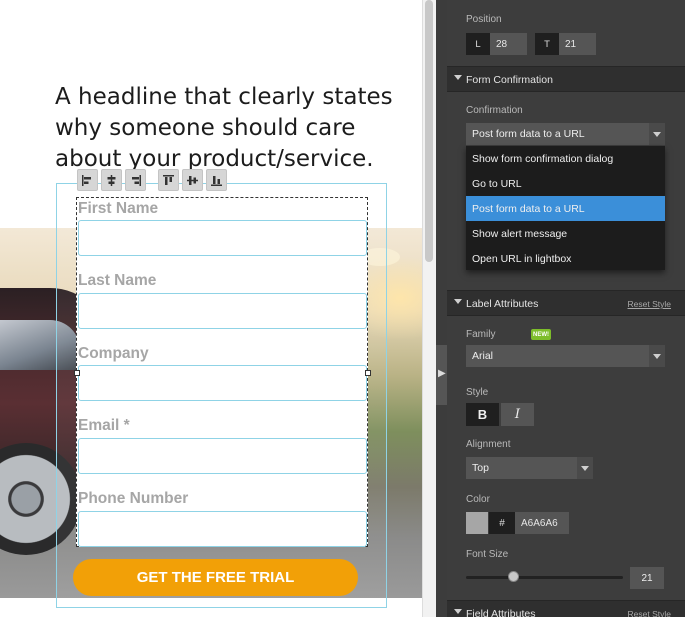 The width and height of the screenshot is (685, 617). I want to click on option-post-form-data: Post form data to a URL, so click(565, 208).